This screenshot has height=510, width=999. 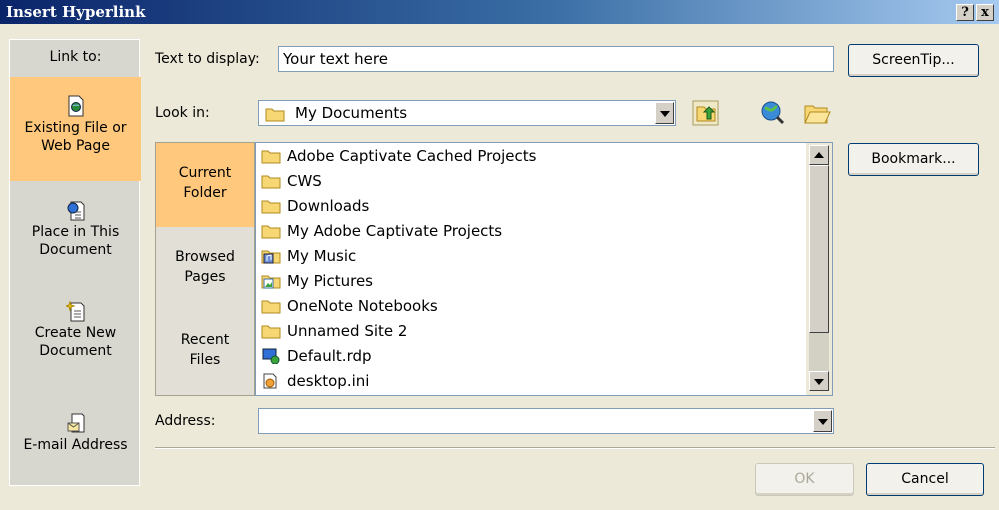 What do you see at coordinates (330, 281) in the screenshot?
I see `file-name: My Pictures` at bounding box center [330, 281].